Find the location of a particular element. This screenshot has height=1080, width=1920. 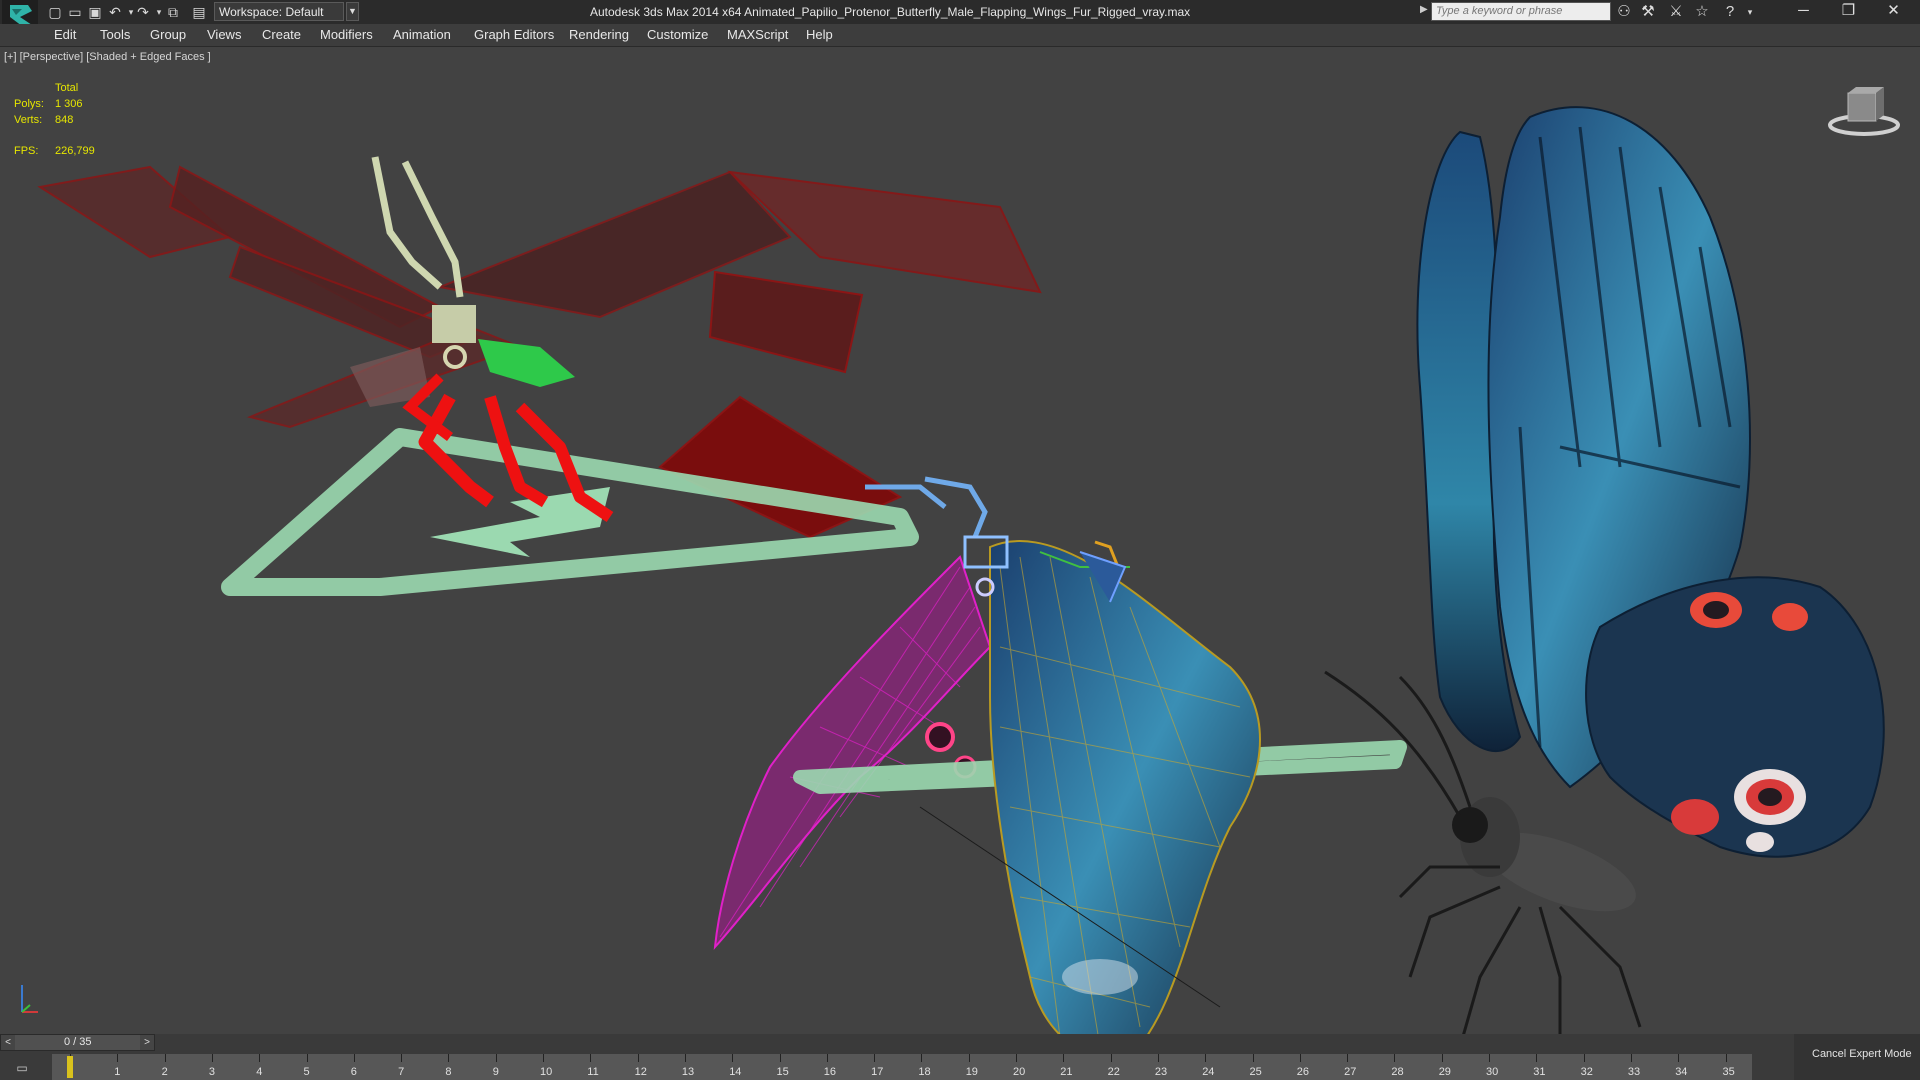

menu-maxscript: MAXScript is located at coordinates (757, 35).